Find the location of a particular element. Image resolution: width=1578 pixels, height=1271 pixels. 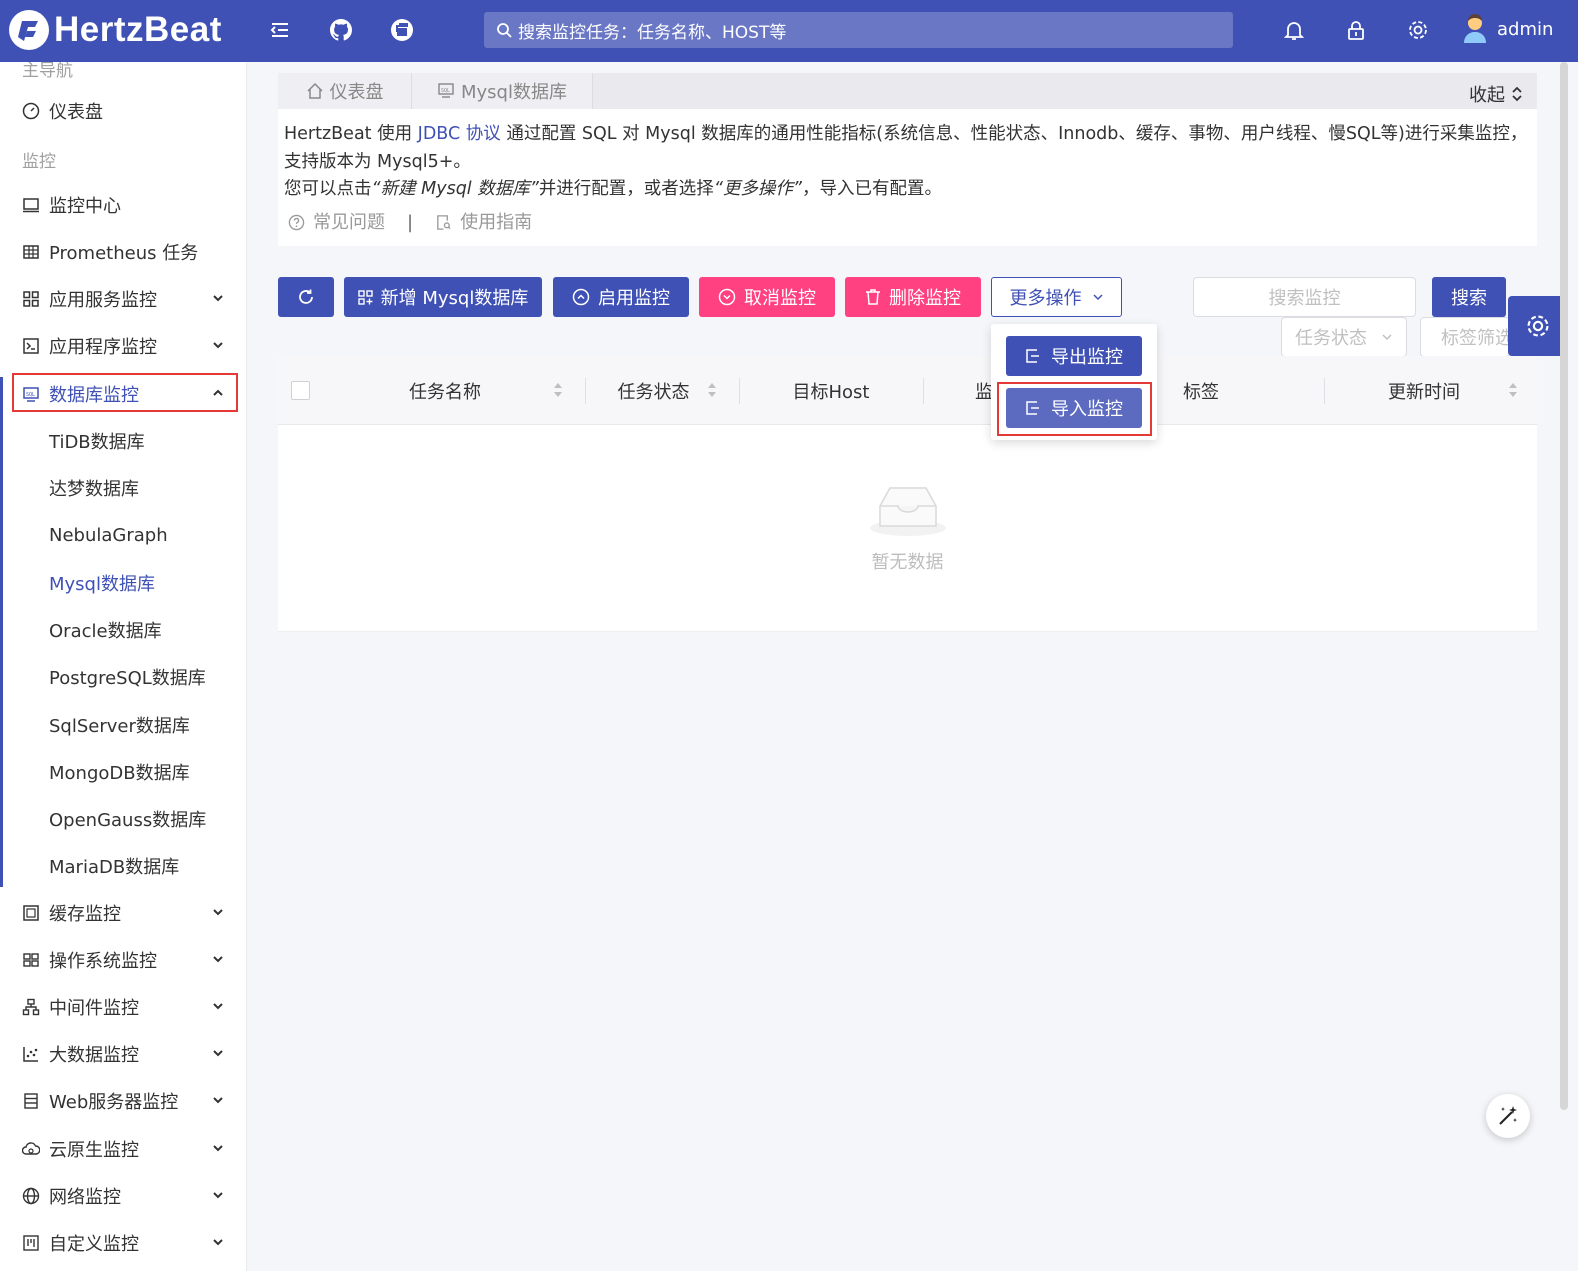

question-circle-icon is located at coordinates (296, 223).